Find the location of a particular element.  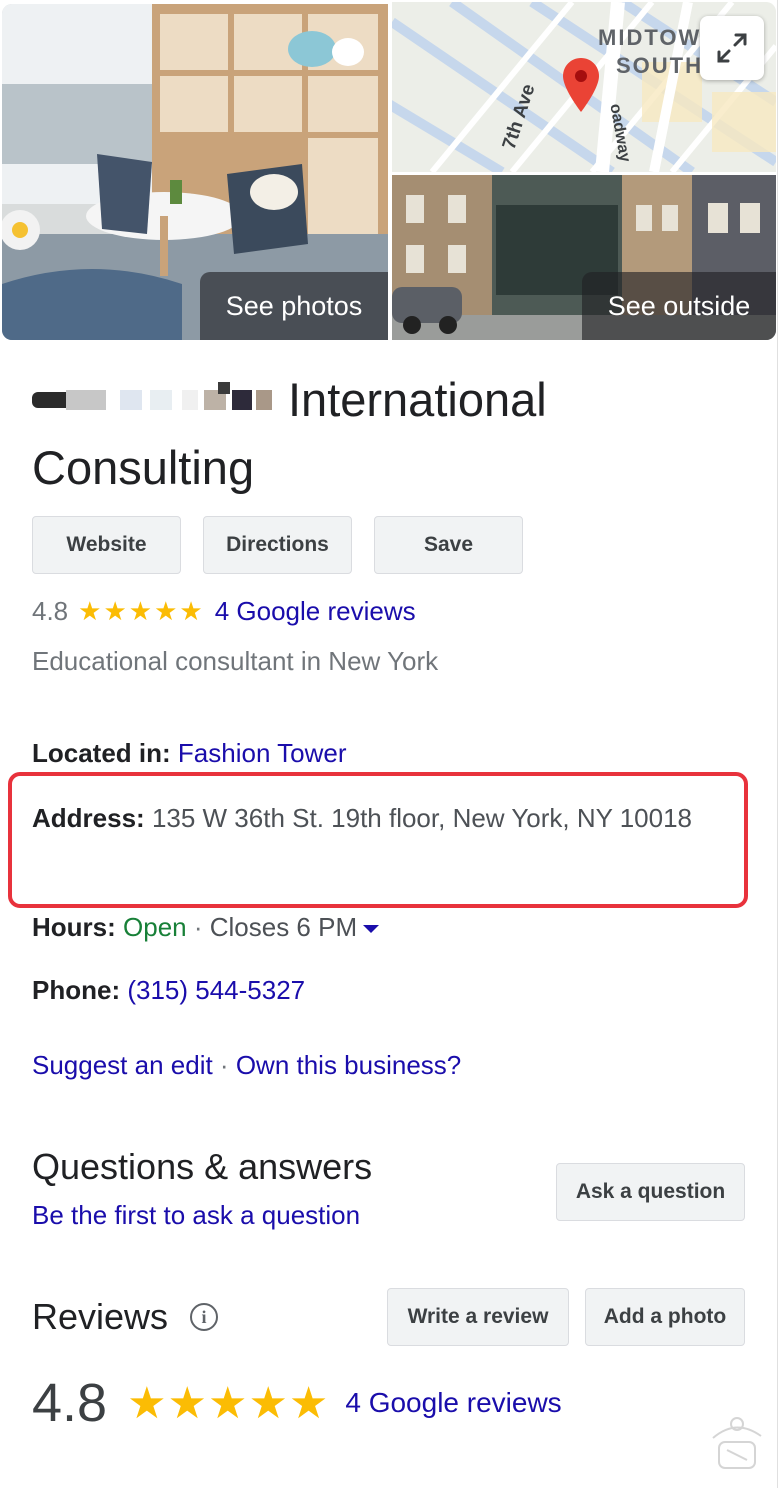

suggest-edit-link: Suggest an edit is located at coordinates (122, 1065).